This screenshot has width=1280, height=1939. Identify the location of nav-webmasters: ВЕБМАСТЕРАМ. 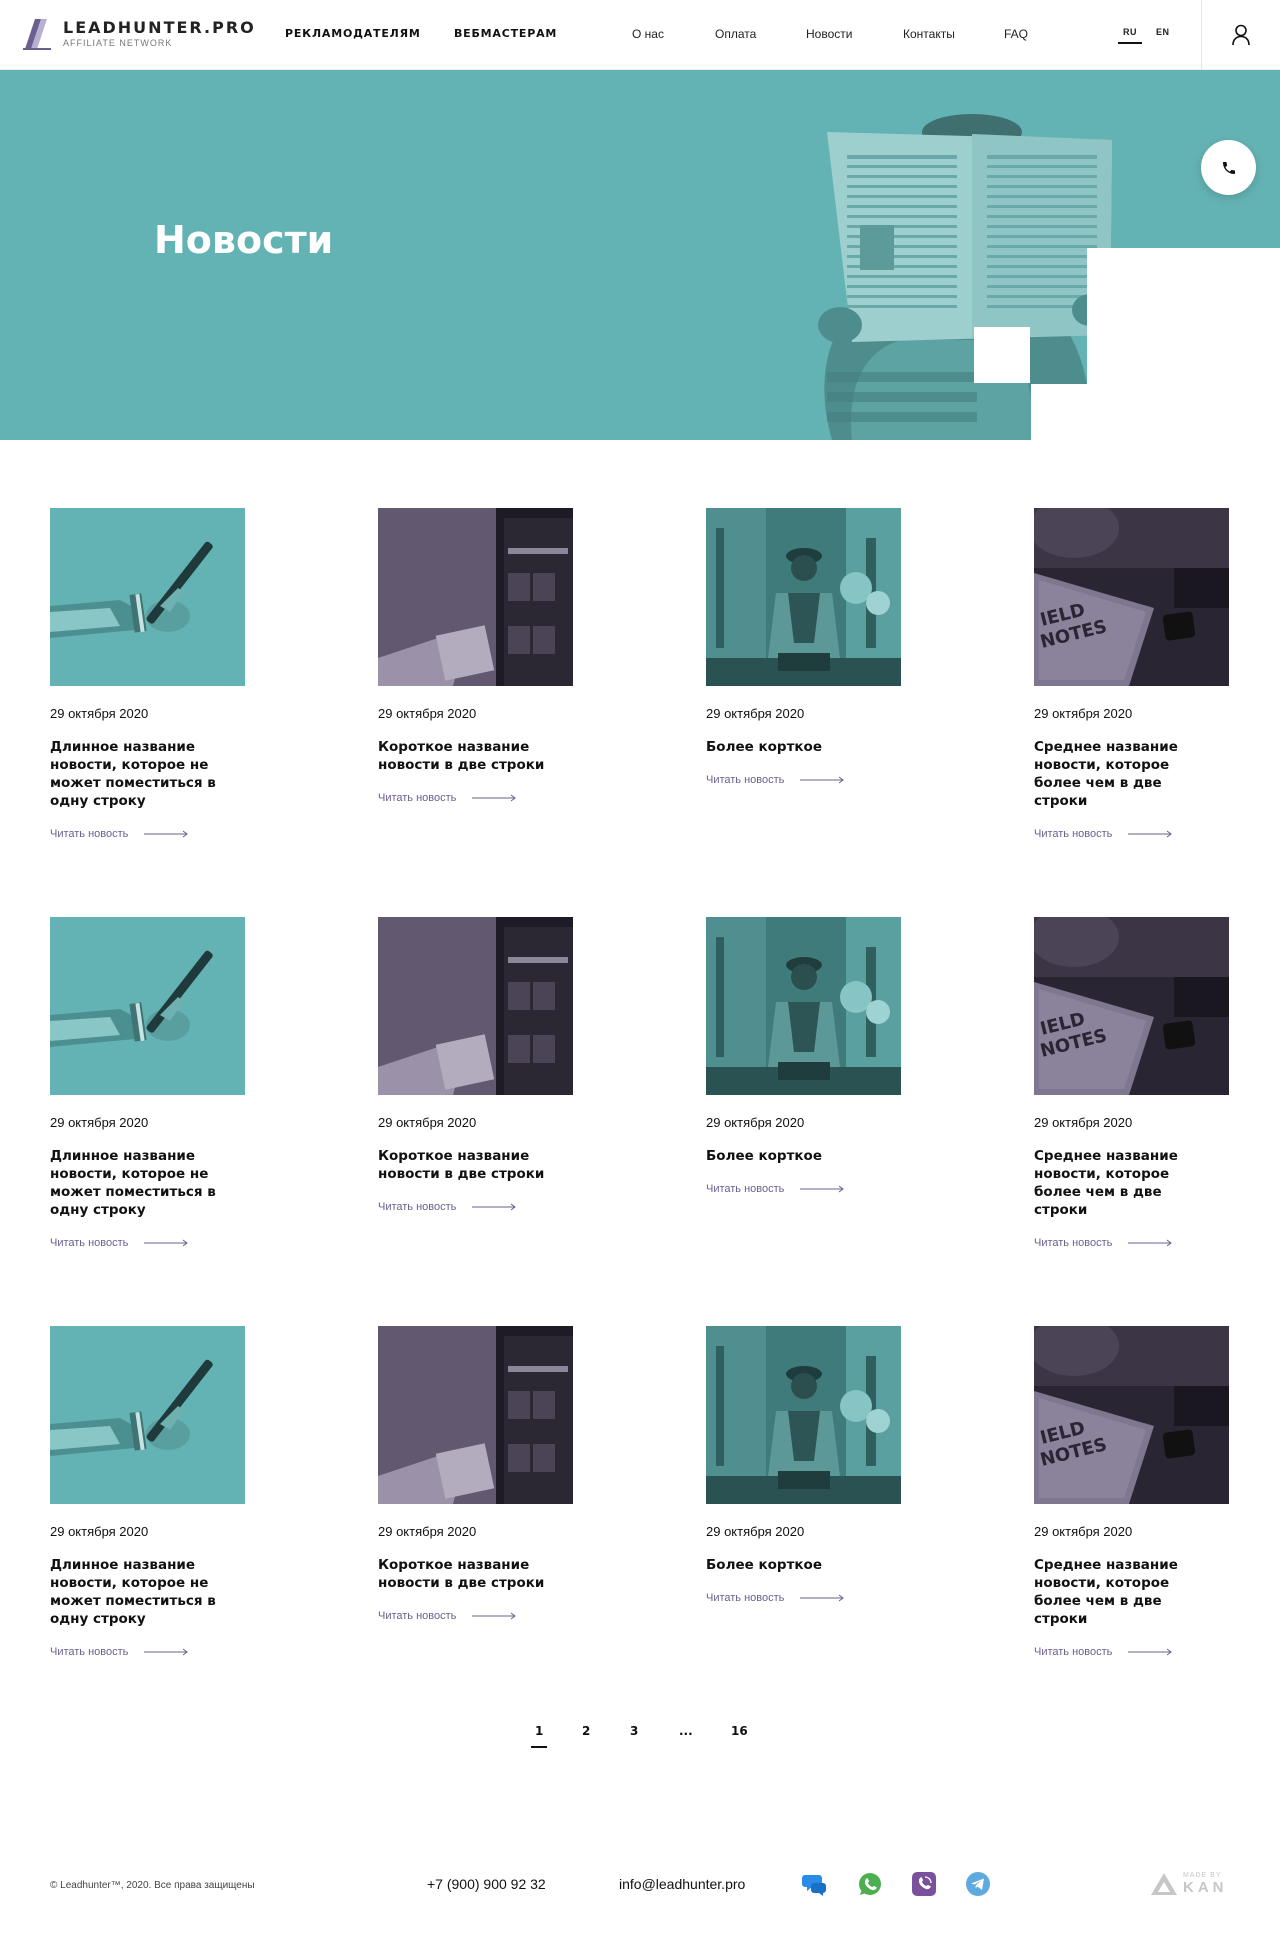
(505, 33).